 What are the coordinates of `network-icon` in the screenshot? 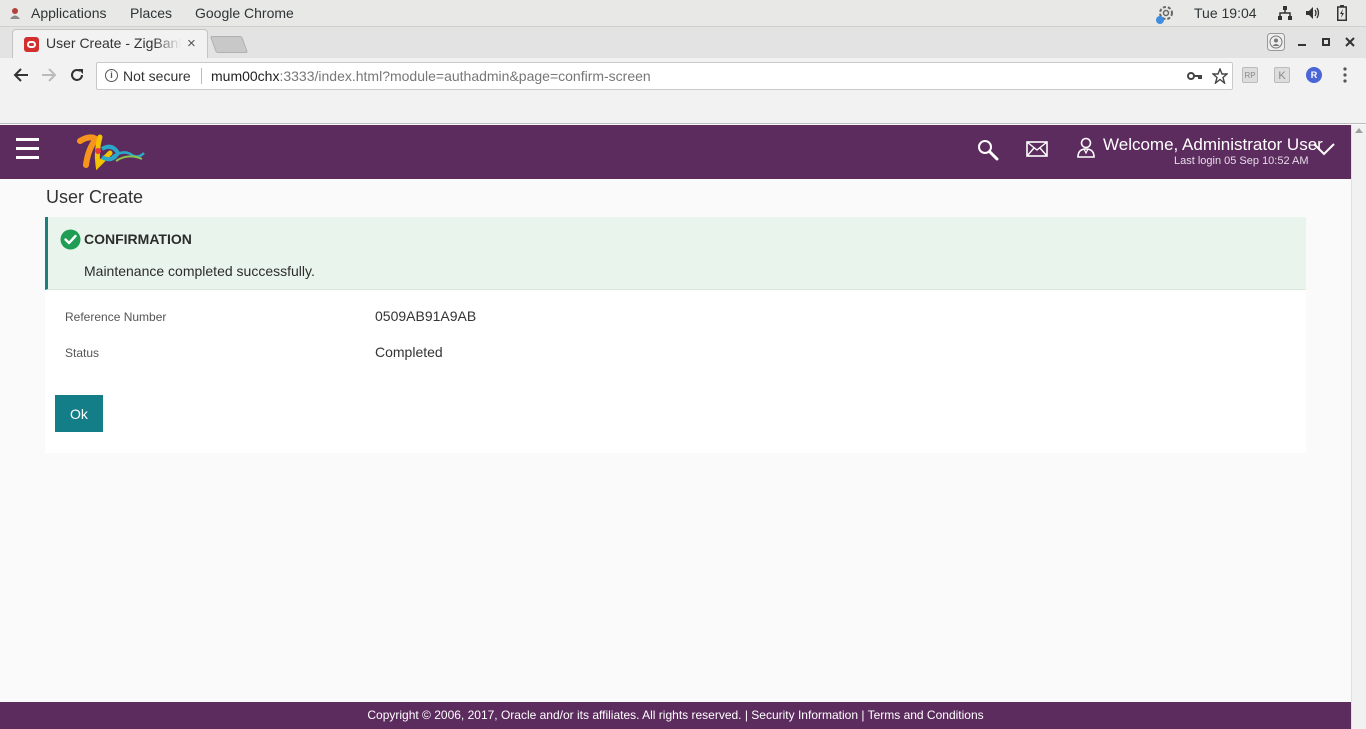 It's located at (1285, 13).